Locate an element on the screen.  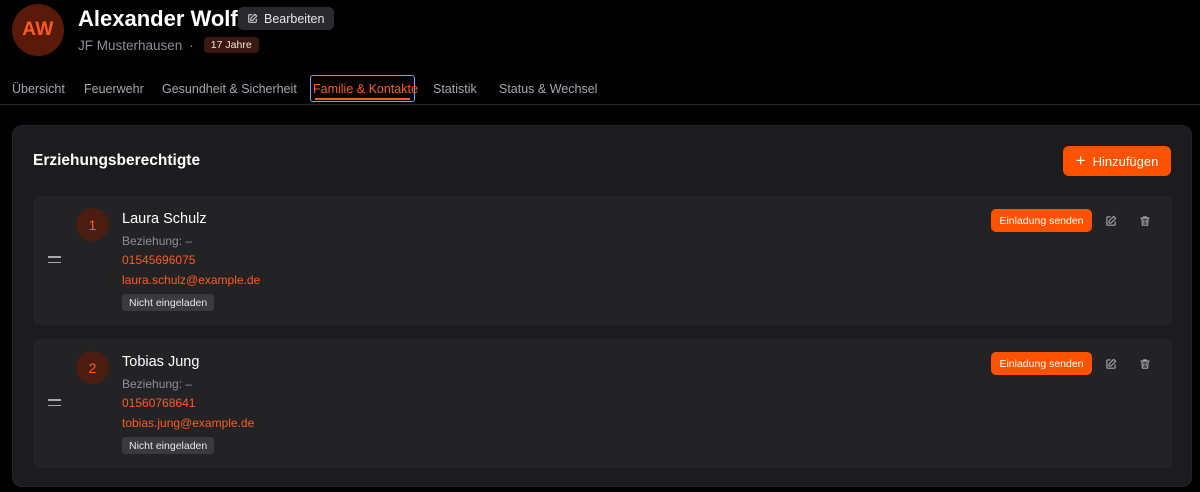
contact-phone: 01545696075 is located at coordinates (158, 260).